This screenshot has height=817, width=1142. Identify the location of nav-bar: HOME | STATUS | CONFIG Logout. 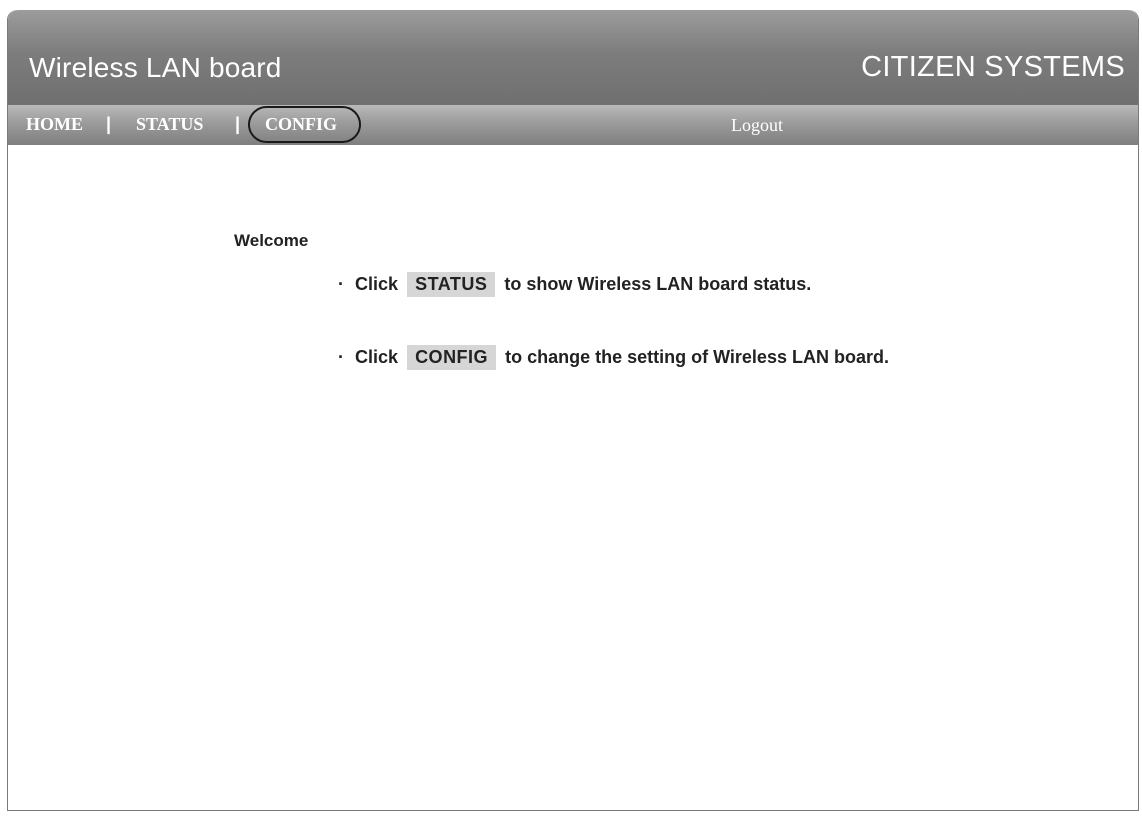
(573, 125).